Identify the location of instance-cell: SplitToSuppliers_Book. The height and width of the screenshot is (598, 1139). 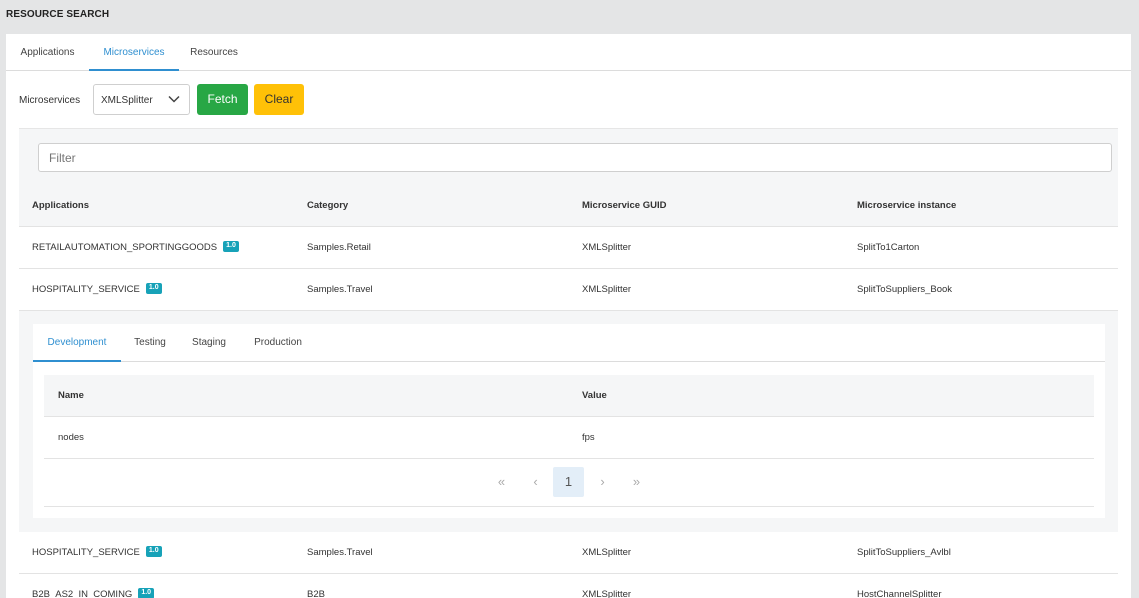
(905, 289).